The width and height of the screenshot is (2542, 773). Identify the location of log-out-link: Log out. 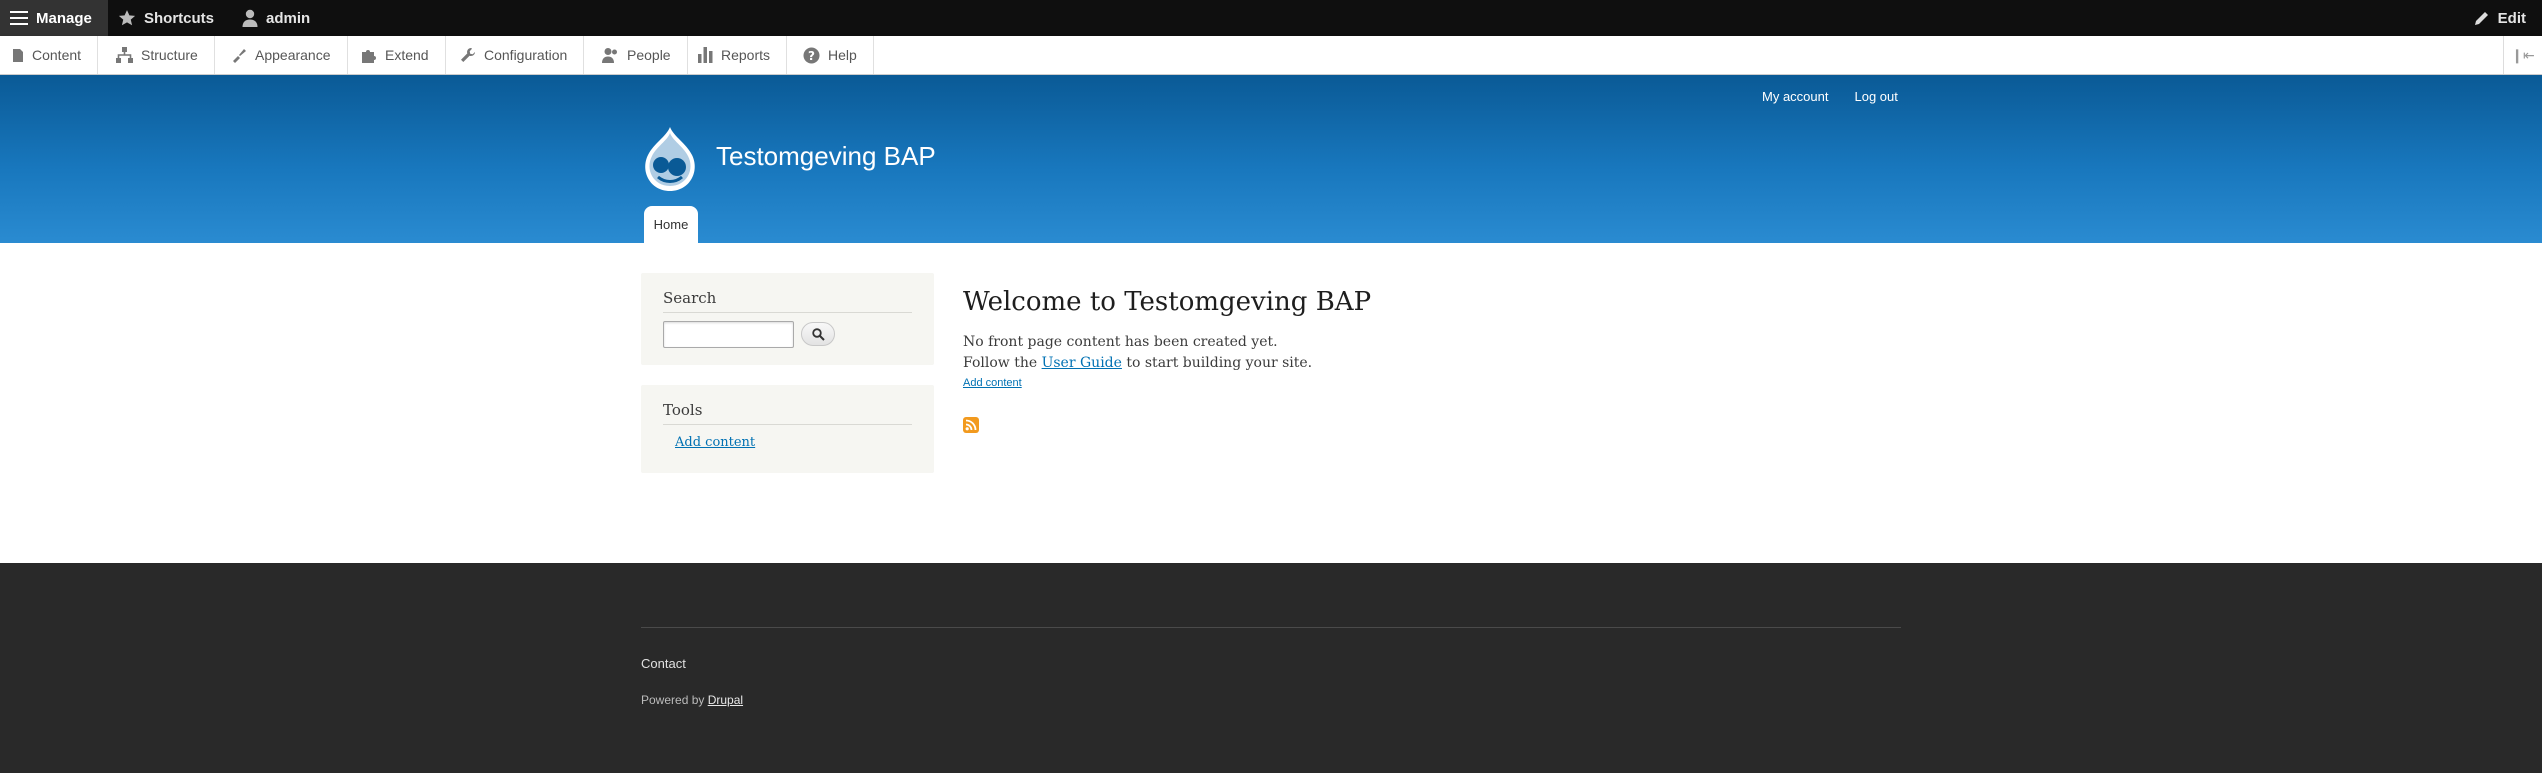
(1875, 96).